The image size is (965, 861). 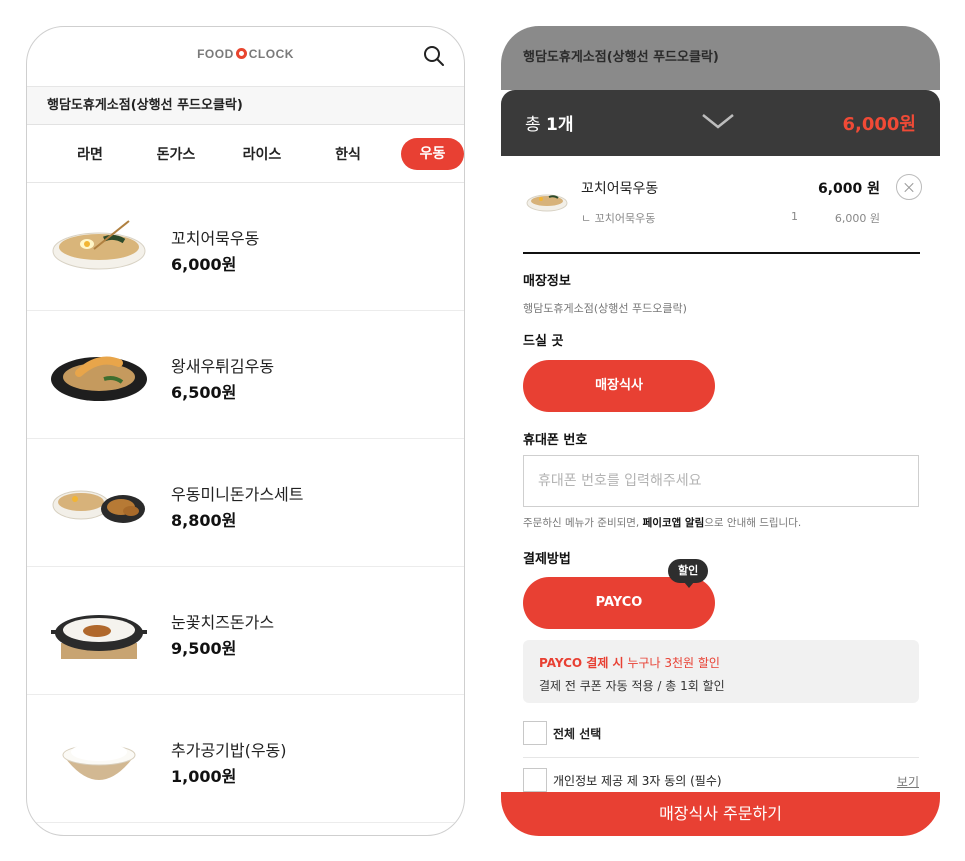 I want to click on tab-rice: 라이스, so click(x=262, y=154).